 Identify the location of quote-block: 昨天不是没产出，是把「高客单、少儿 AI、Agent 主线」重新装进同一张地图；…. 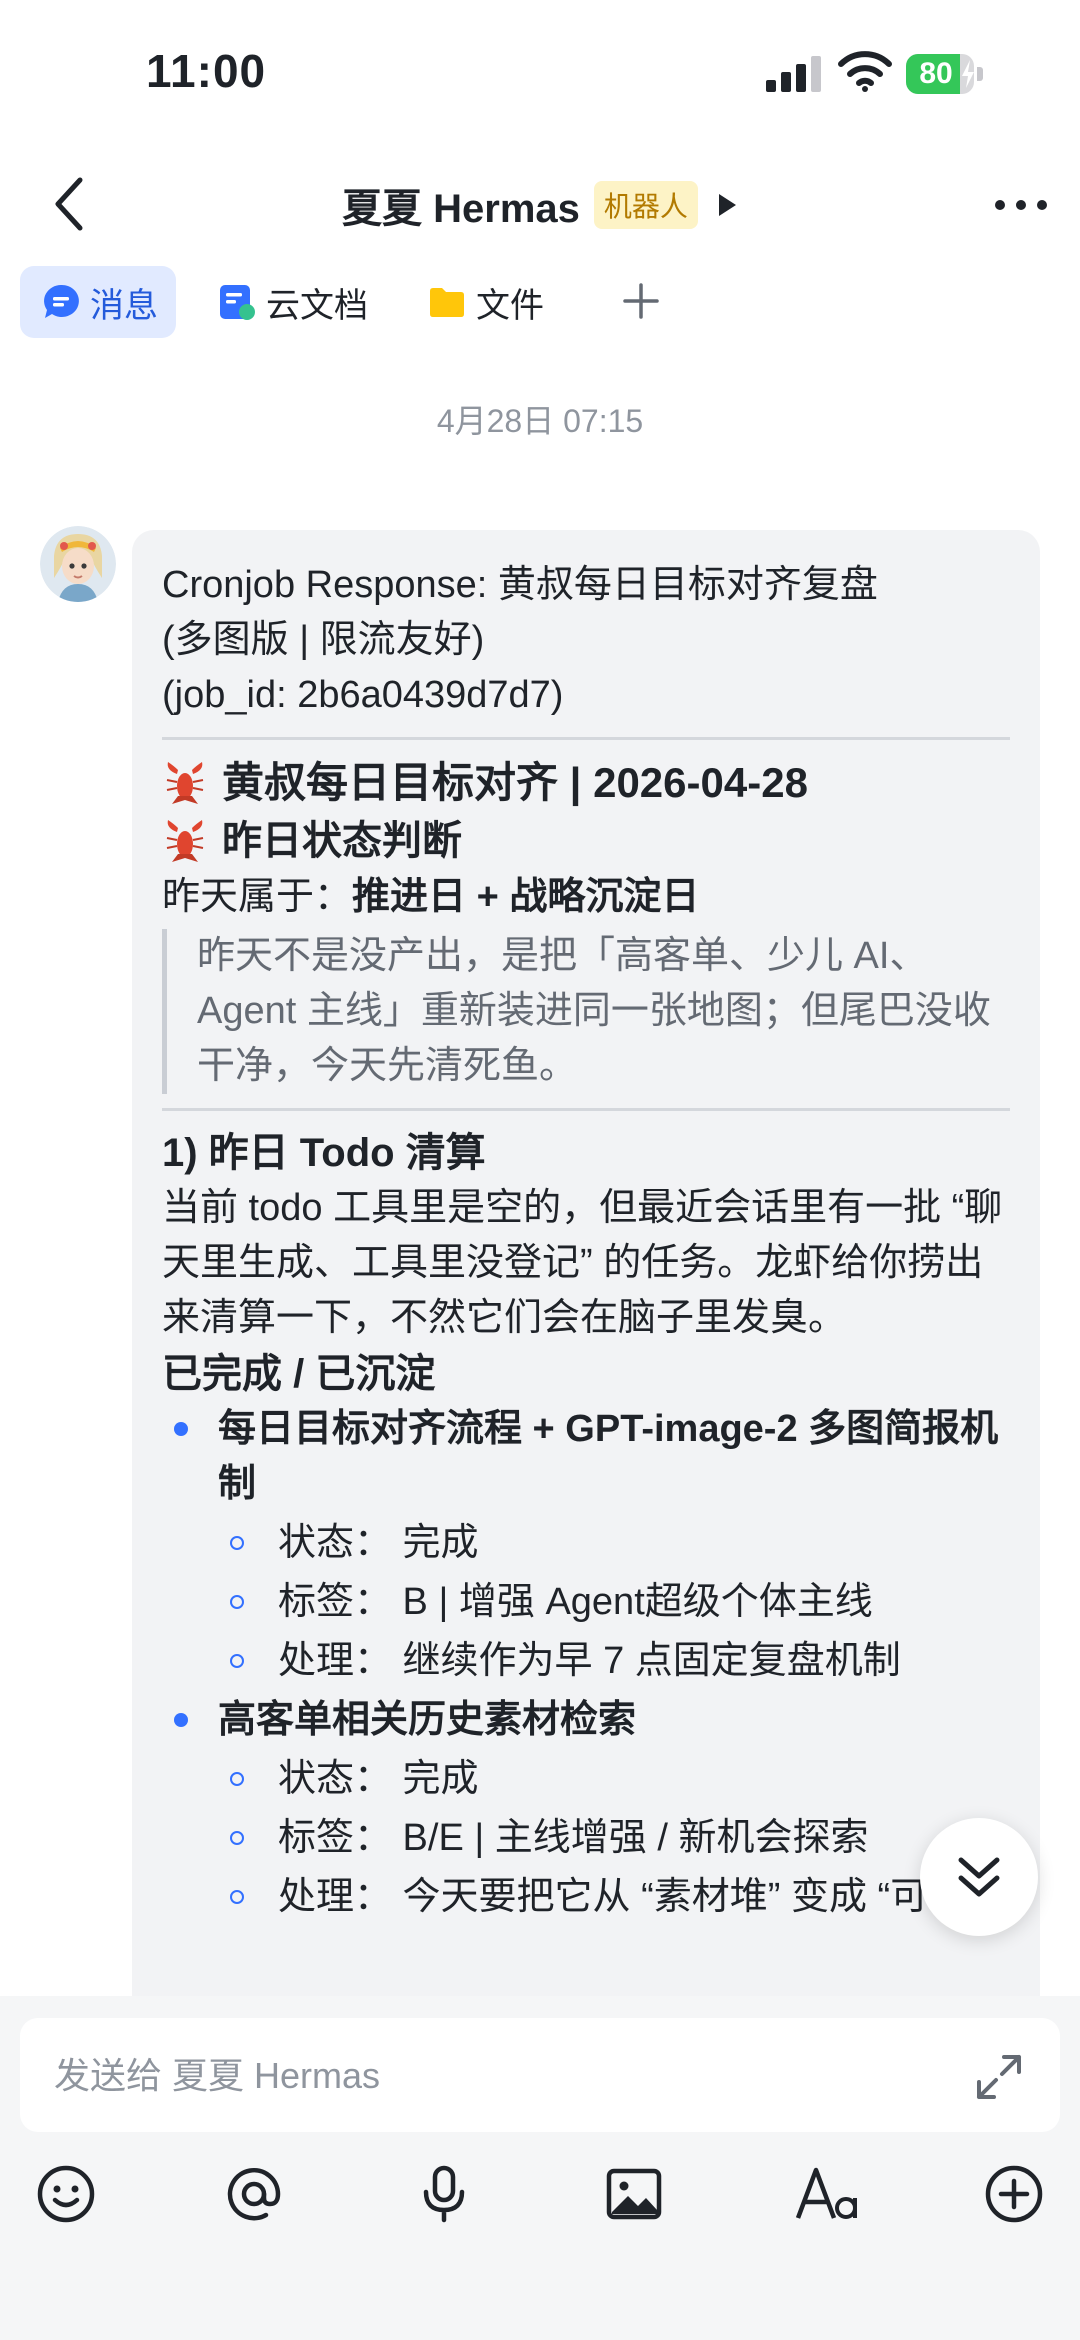
(586, 1011).